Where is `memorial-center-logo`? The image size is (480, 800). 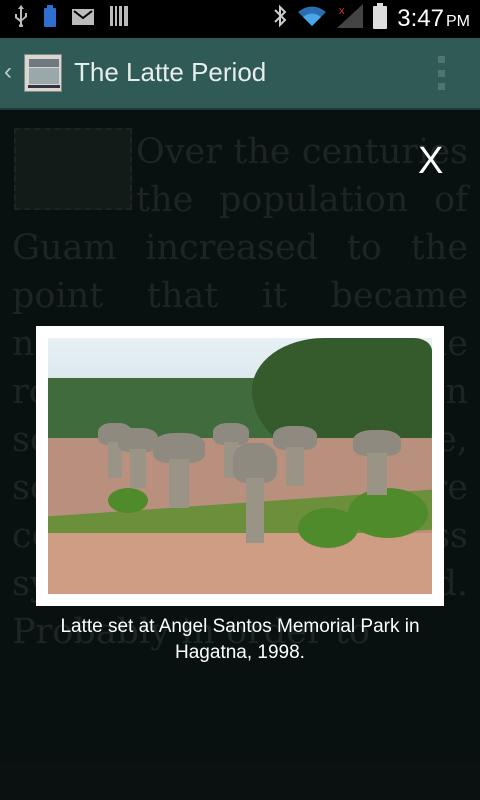 memorial-center-logo is located at coordinates (43, 73).